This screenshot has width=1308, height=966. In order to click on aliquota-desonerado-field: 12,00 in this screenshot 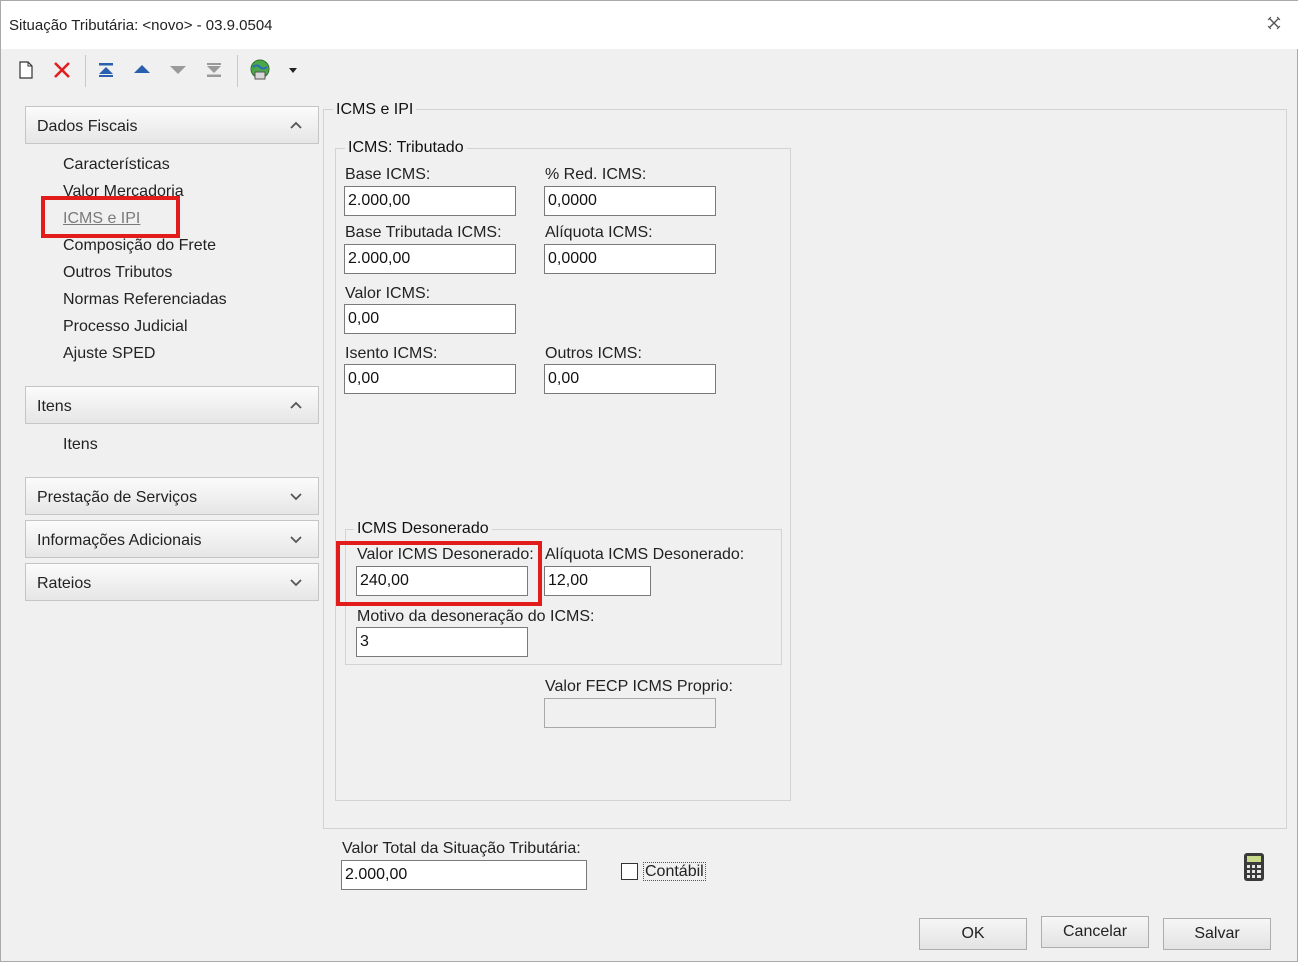, I will do `click(597, 581)`.